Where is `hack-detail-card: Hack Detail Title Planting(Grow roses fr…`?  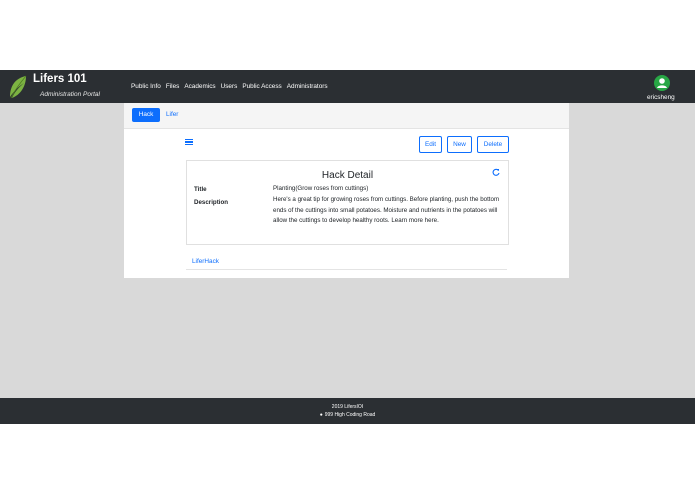 hack-detail-card: Hack Detail Title Planting(Grow roses fr… is located at coordinates (347, 202).